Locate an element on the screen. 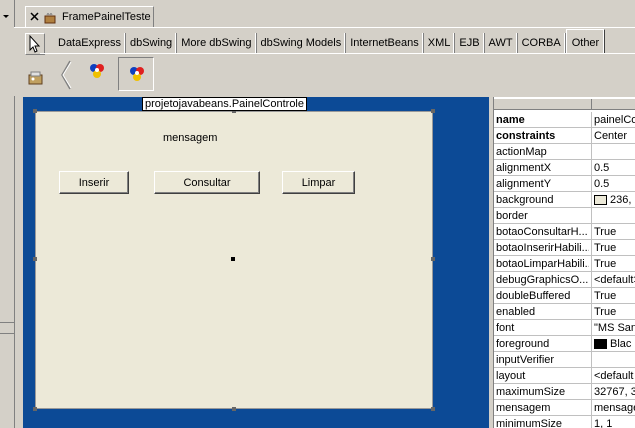 The image size is (635, 428). property-value: 236, is located at coordinates (614, 200).